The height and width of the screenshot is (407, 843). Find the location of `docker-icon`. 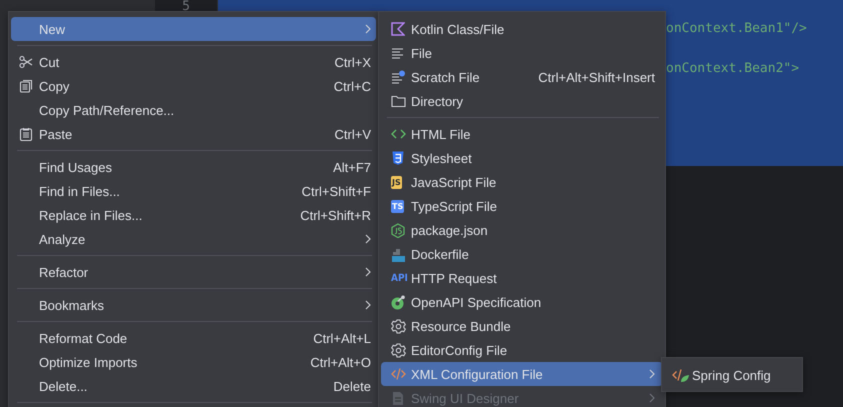

docker-icon is located at coordinates (398, 254).